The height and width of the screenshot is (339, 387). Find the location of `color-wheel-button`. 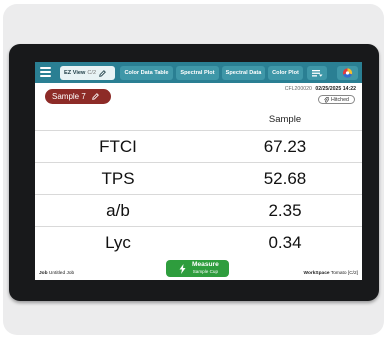

color-wheel-button is located at coordinates (347, 73).